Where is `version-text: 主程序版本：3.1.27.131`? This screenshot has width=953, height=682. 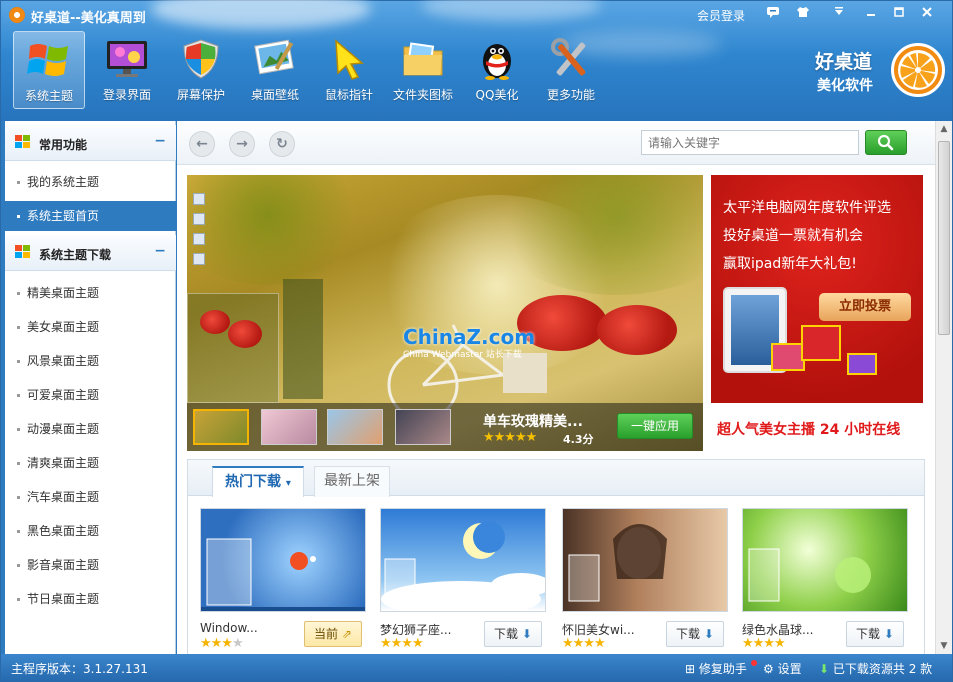
version-text: 主程序版本：3.1.27.131 is located at coordinates (79, 669).